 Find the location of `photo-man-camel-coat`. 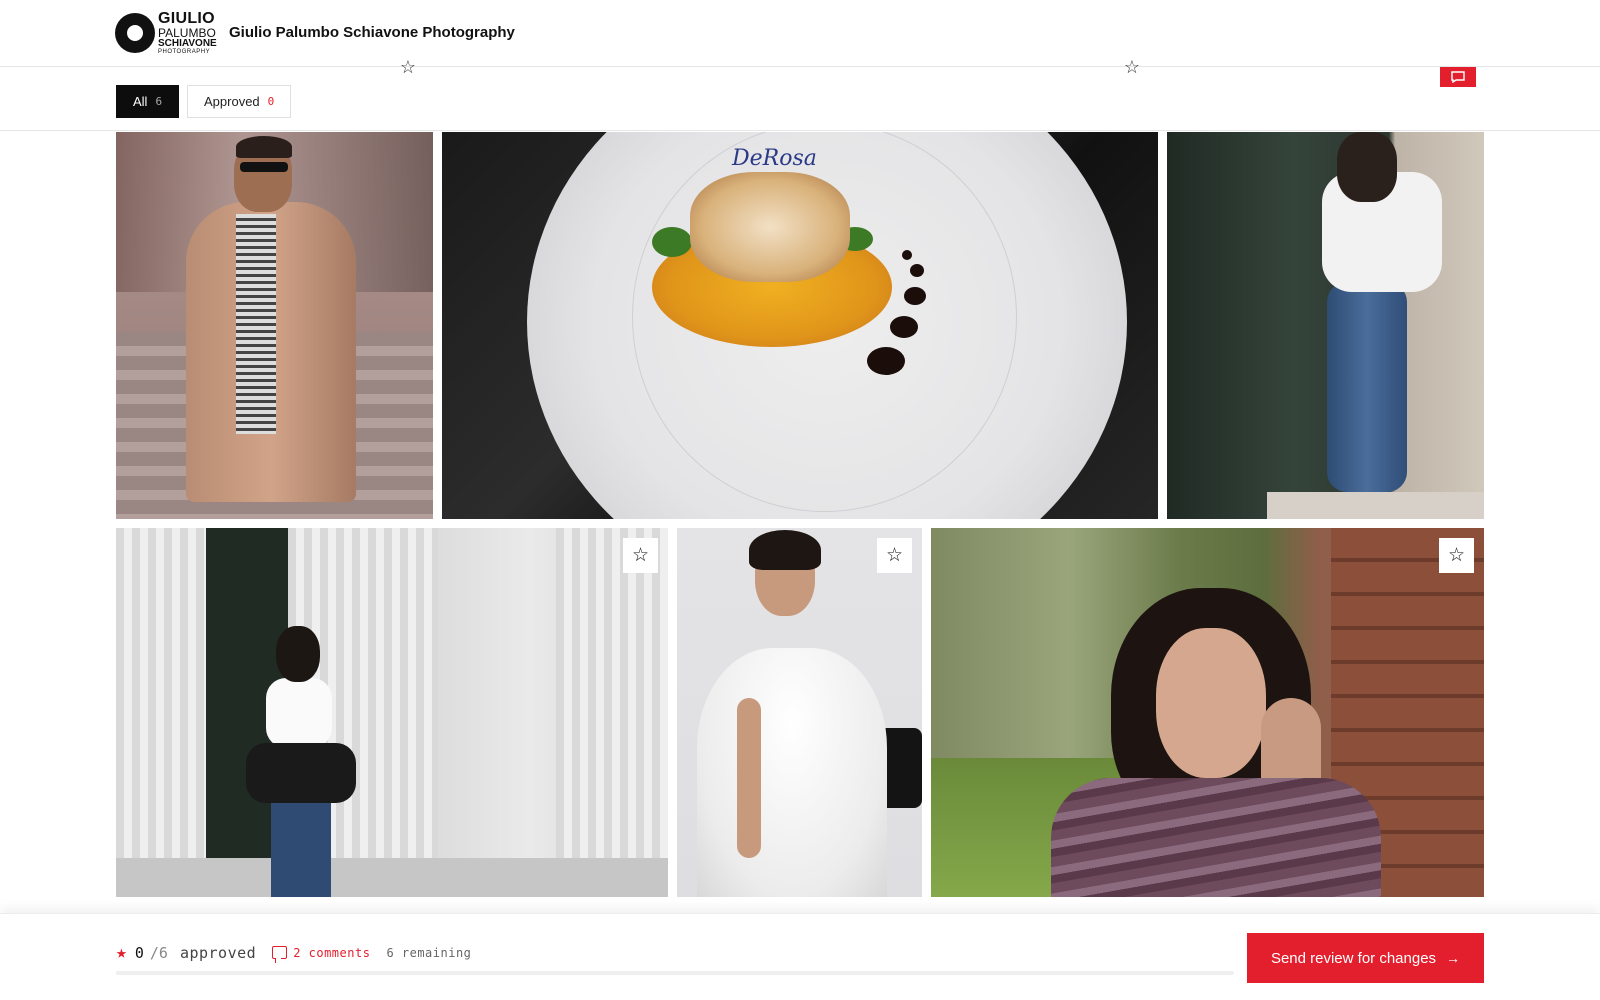

photo-man-camel-coat is located at coordinates (274, 325).